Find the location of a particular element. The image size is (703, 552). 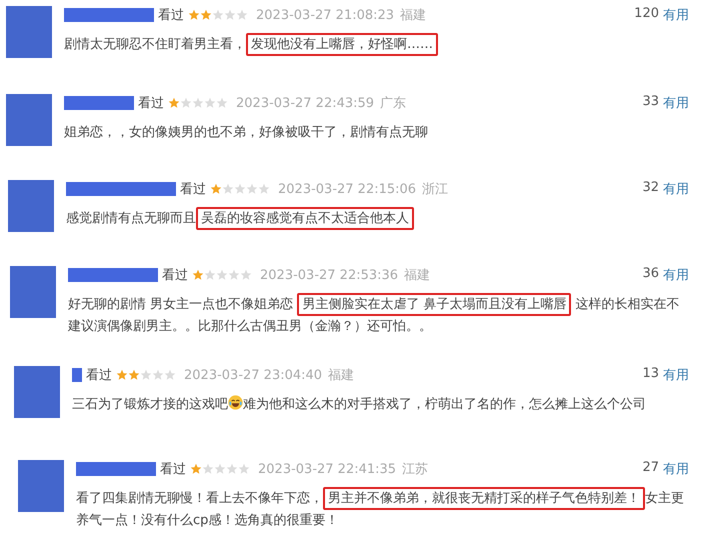

comment-region: 浙江 is located at coordinates (435, 189).